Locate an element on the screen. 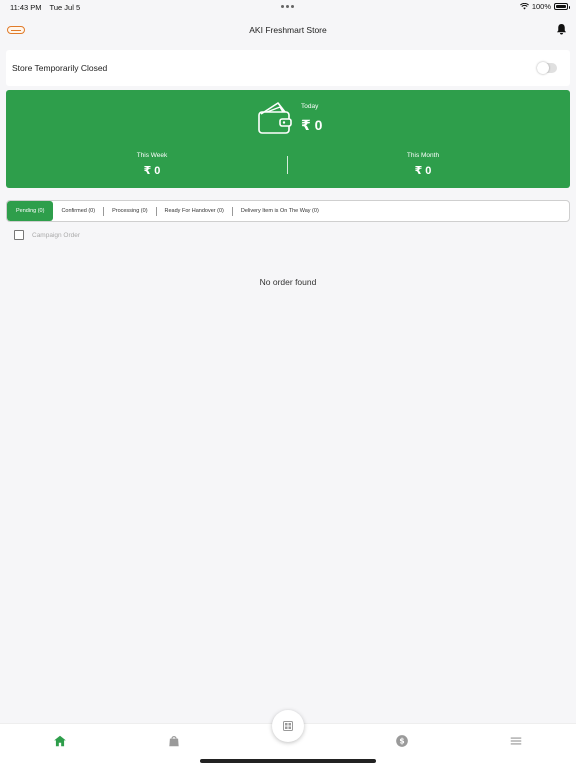 This screenshot has height=768, width=576. dollar-icon: $ is located at coordinates (402, 741).